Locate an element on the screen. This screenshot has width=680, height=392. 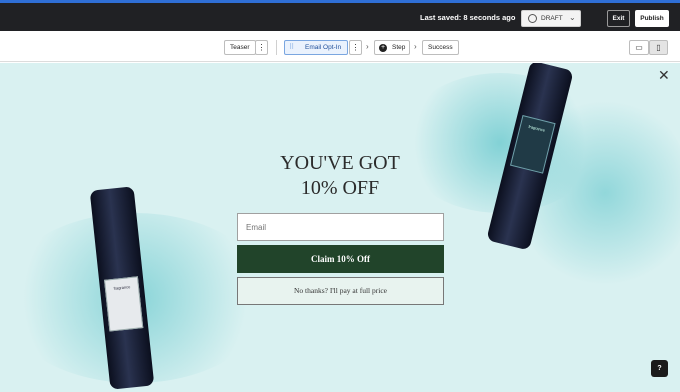
email-field is located at coordinates (340, 227).